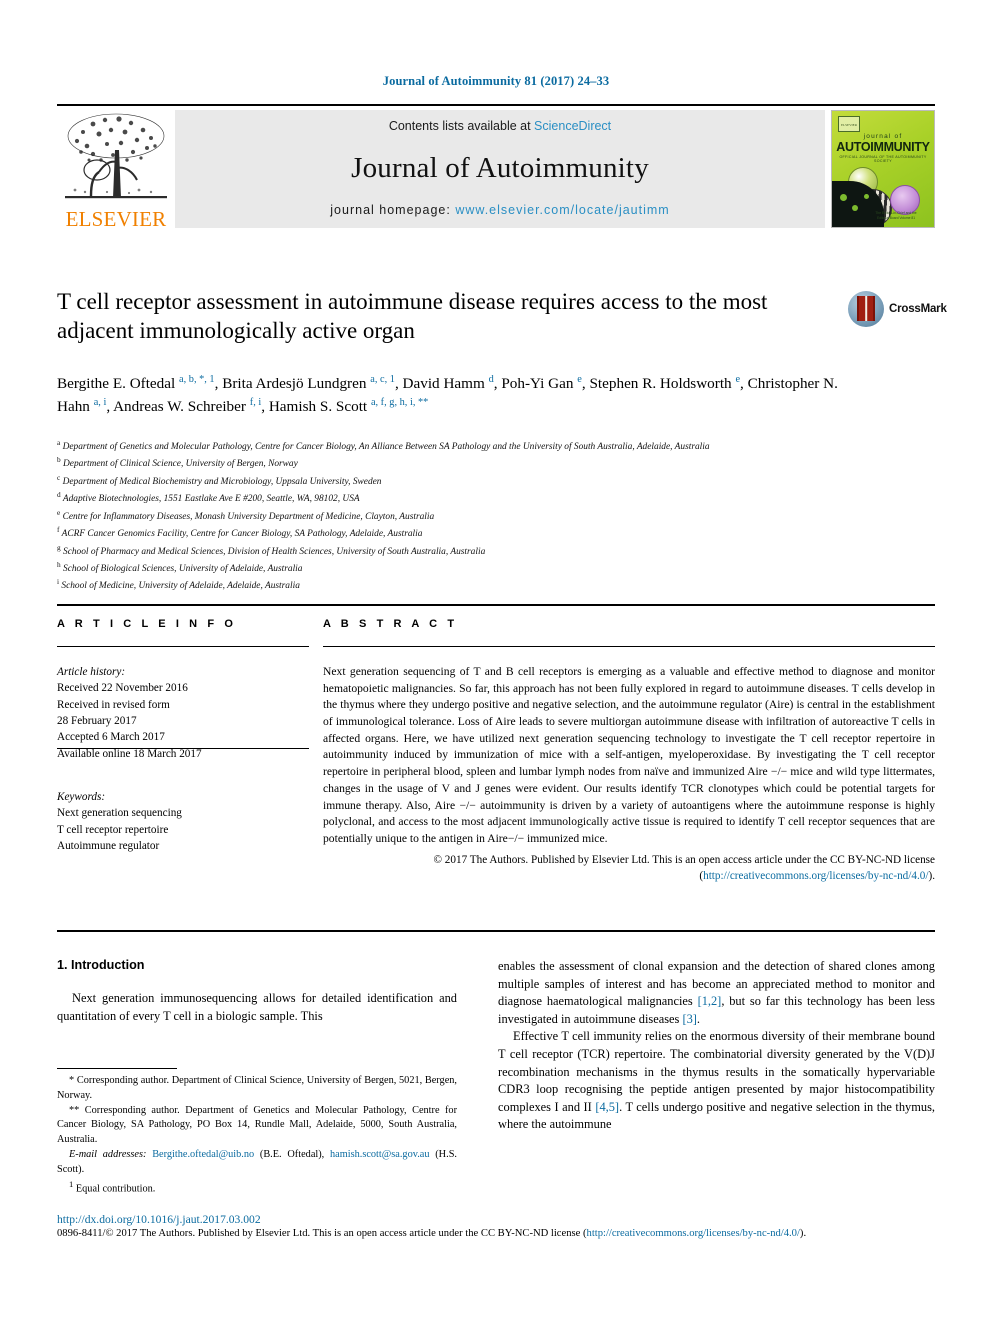 The image size is (992, 1323). What do you see at coordinates (117, 1068) in the screenshot?
I see `footnote-rule` at bounding box center [117, 1068].